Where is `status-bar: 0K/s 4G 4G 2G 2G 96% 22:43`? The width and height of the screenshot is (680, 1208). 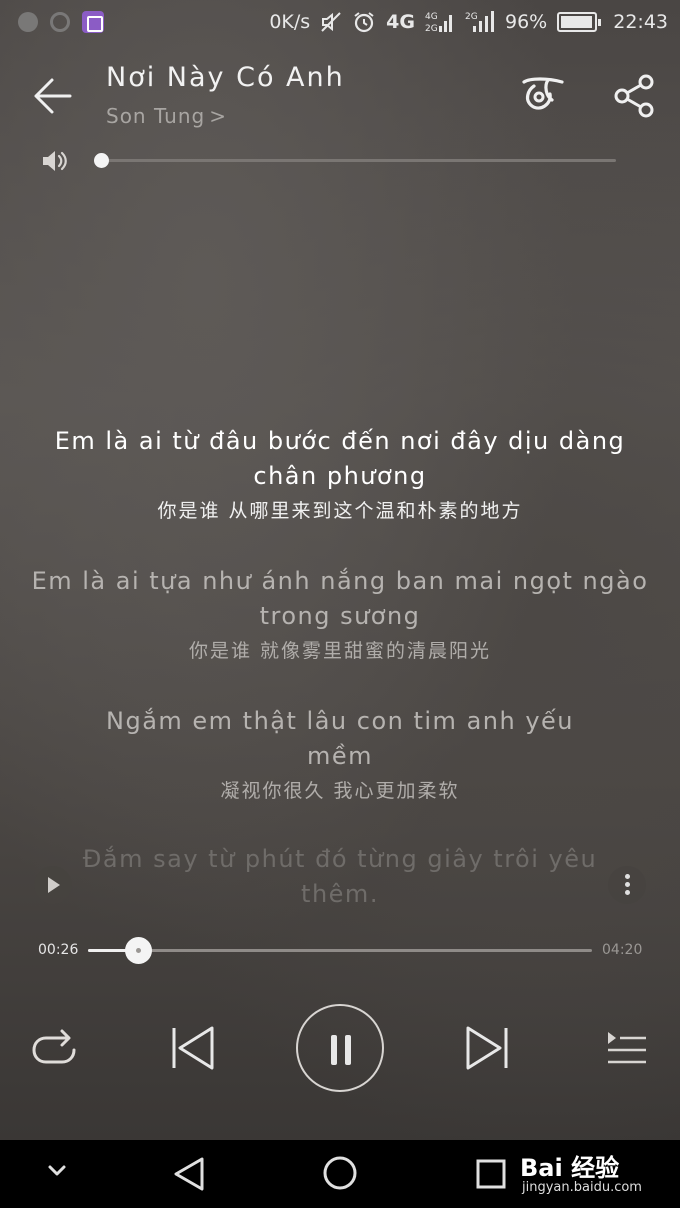 status-bar: 0K/s 4G 4G 2G 2G 96% 22:43 is located at coordinates (340, 23).